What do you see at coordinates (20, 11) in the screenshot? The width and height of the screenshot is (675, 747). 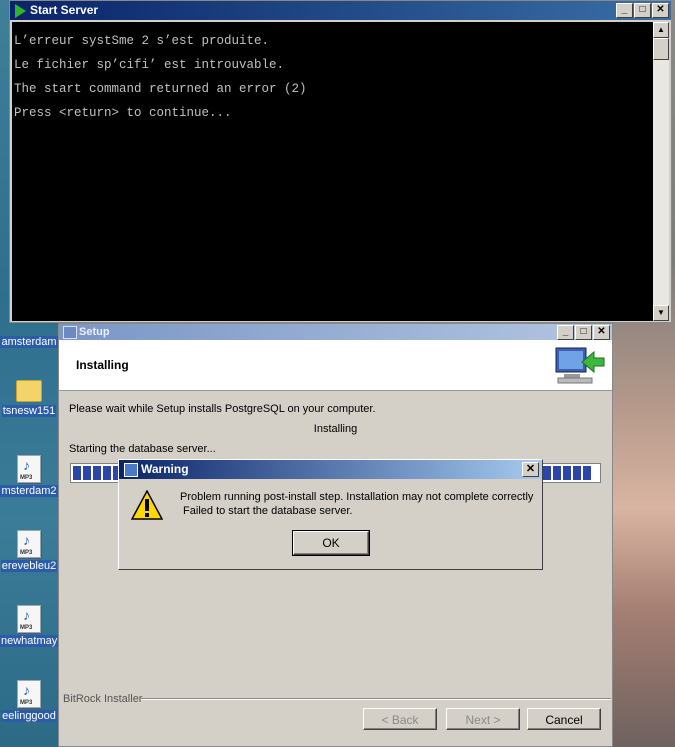 I see `play-icon` at bounding box center [20, 11].